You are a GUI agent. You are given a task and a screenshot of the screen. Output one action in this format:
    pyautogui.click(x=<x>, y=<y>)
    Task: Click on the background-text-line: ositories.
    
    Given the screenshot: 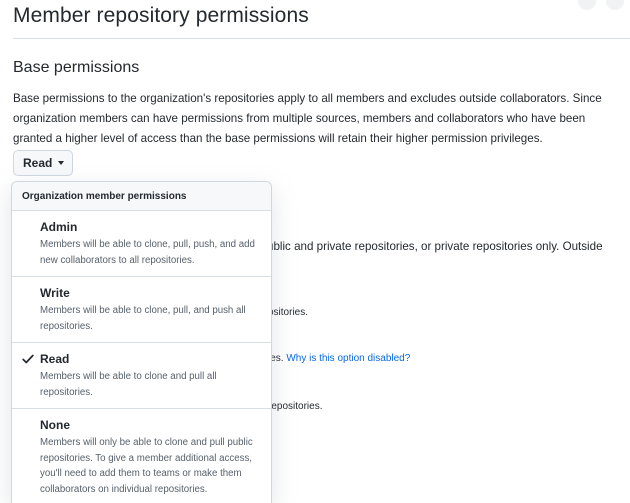 What is the action you would take?
    pyautogui.click(x=288, y=312)
    